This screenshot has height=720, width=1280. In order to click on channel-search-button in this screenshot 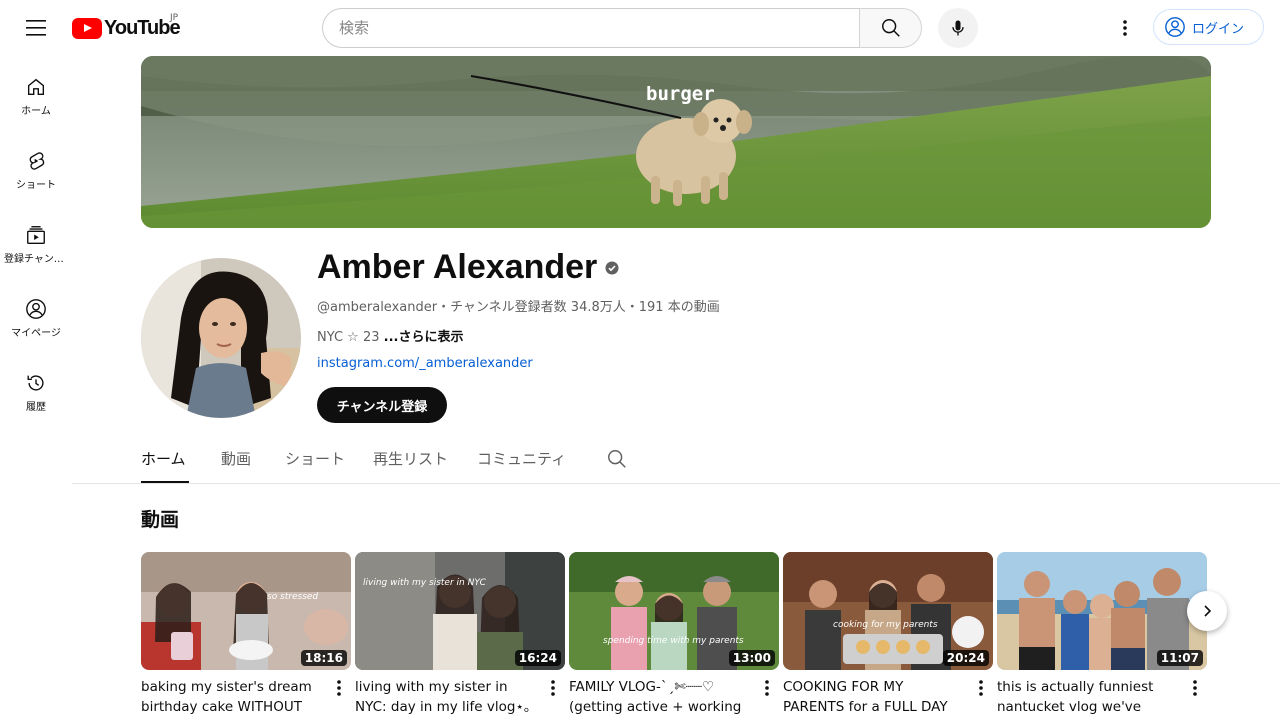, I will do `click(617, 461)`.